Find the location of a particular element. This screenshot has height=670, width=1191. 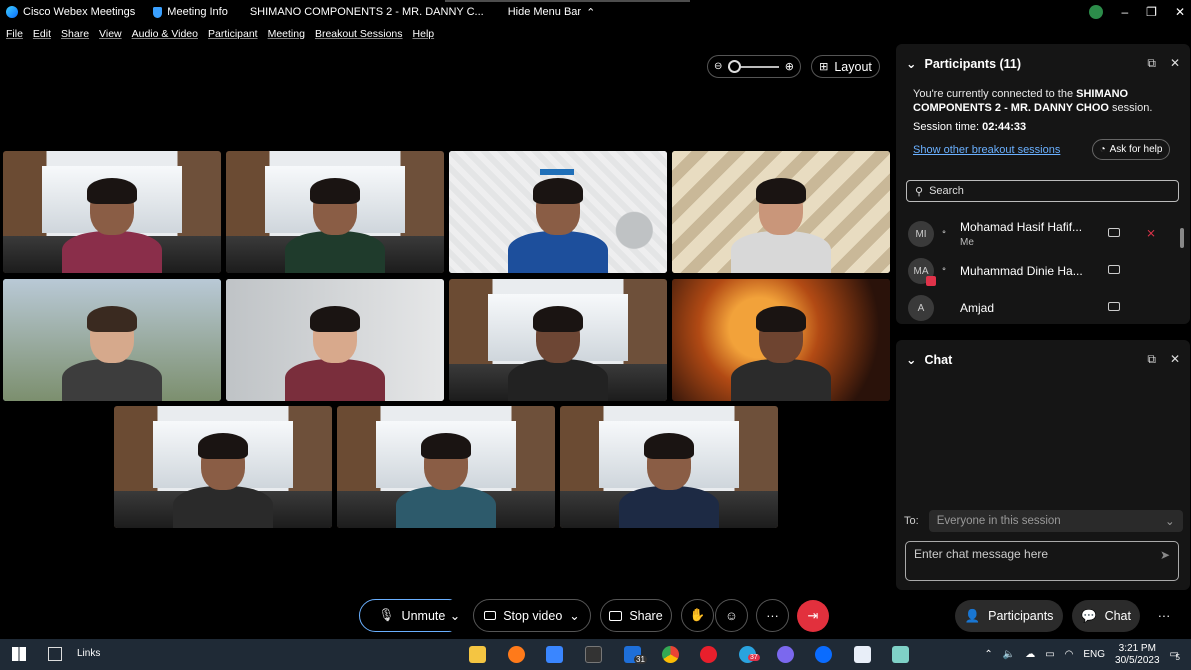

notepad-icon is located at coordinates (900, 654).